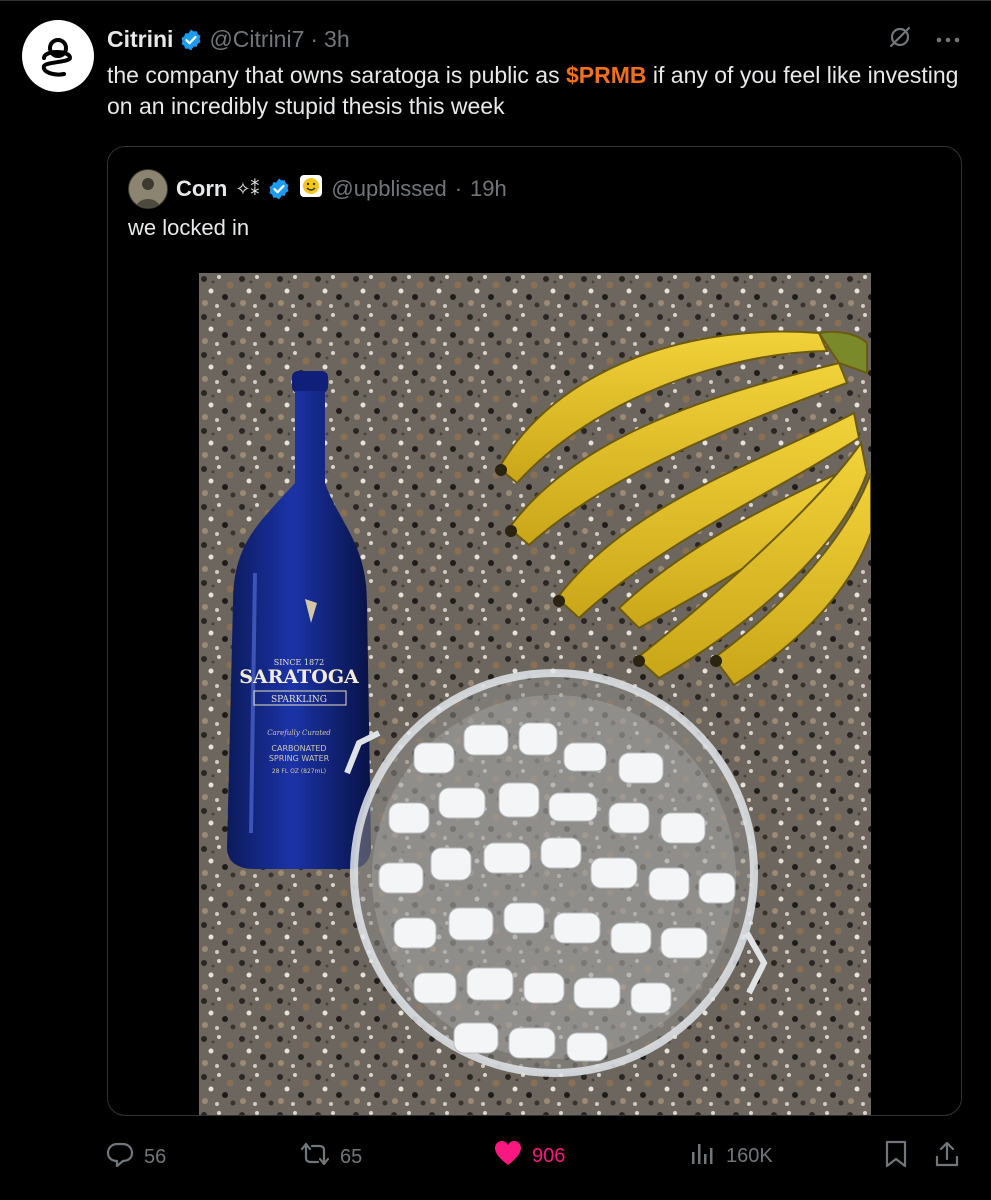 The width and height of the screenshot is (991, 1200). Describe the element at coordinates (279, 189) in the screenshot. I see `quoted-verified-badge-icon` at that location.